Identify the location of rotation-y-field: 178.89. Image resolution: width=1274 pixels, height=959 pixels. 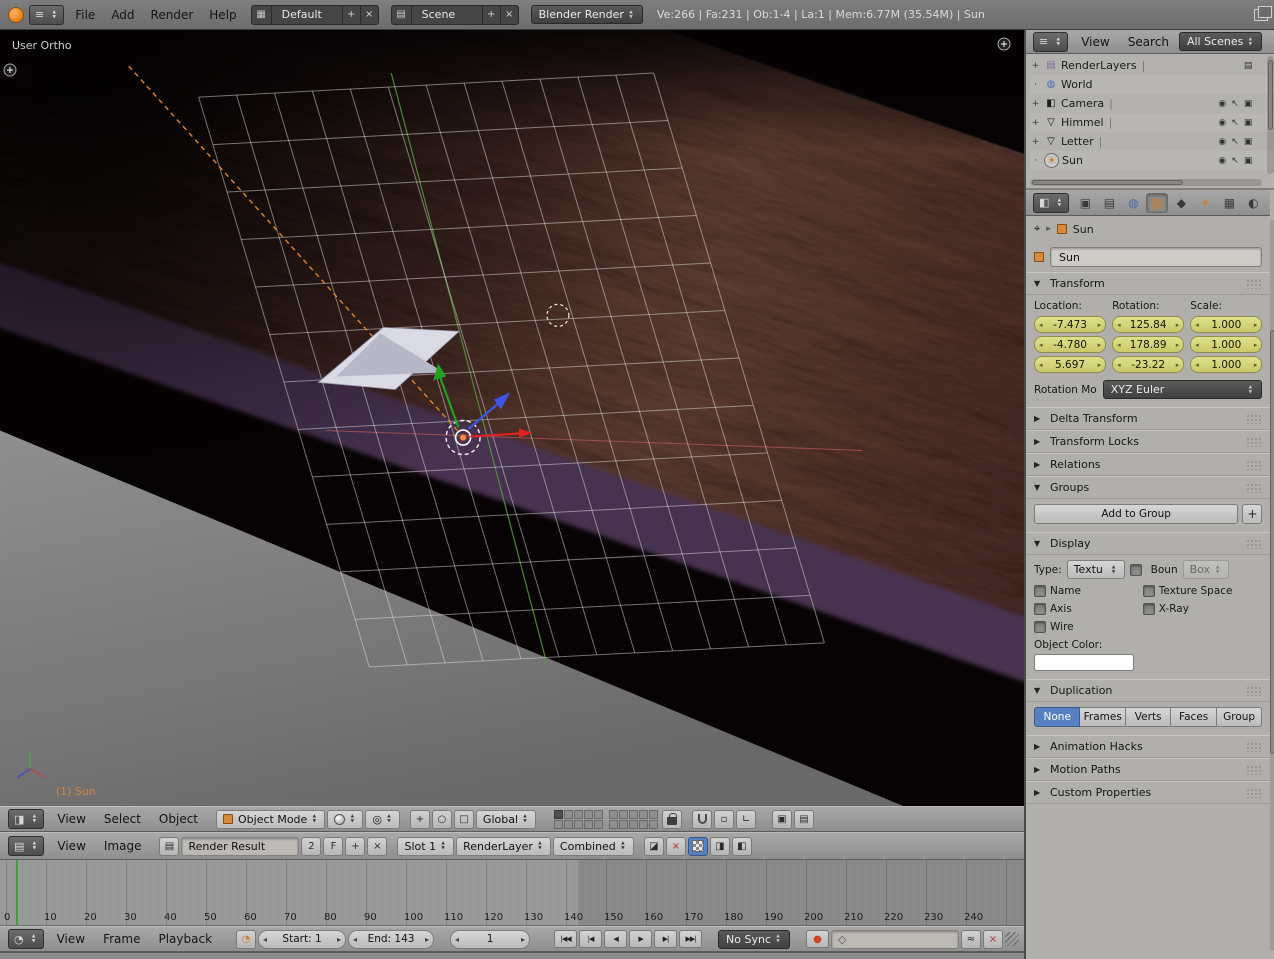
(1148, 344).